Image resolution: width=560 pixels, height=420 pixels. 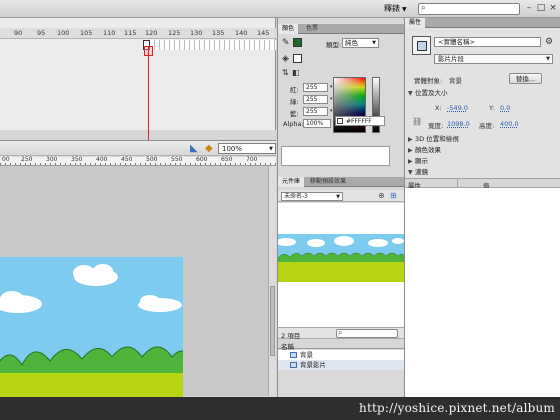 What do you see at coordinates (317, 123) in the screenshot?
I see `alpha-input: 100%` at bounding box center [317, 123].